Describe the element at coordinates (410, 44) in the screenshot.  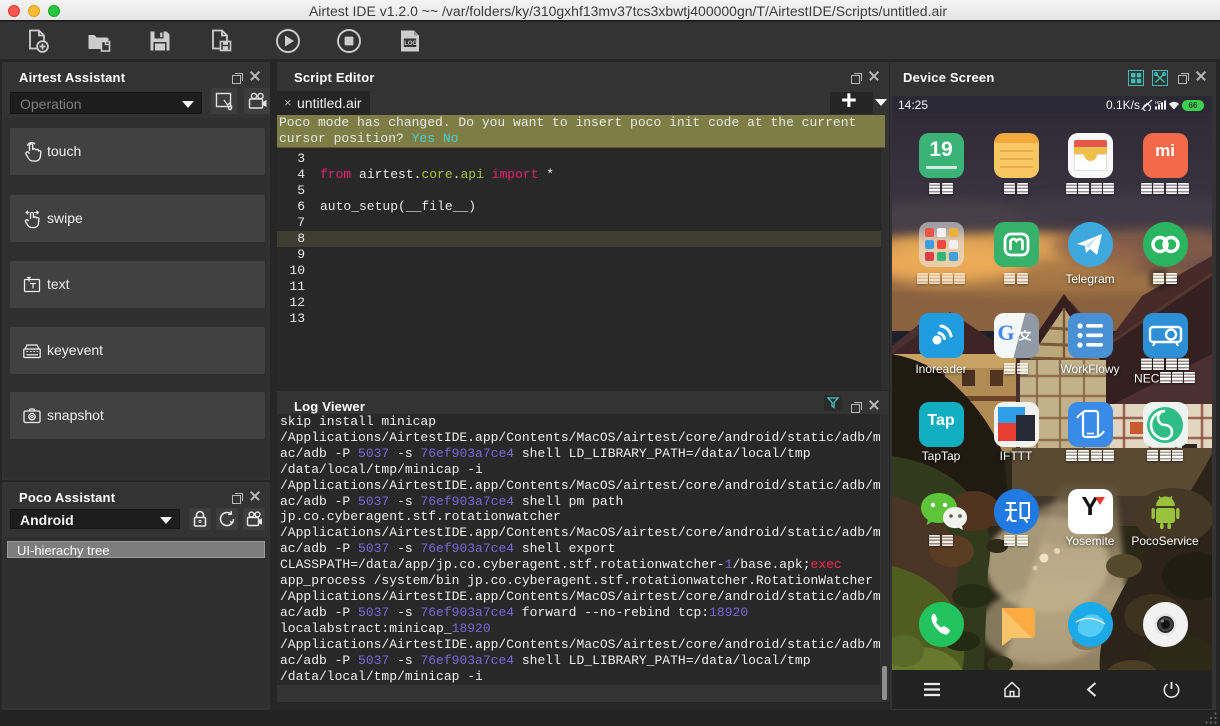
I see `svg-text: LOG` at that location.